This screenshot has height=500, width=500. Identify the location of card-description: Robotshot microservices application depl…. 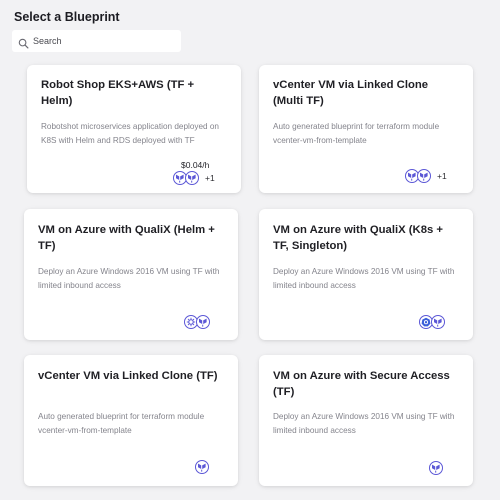
(130, 133).